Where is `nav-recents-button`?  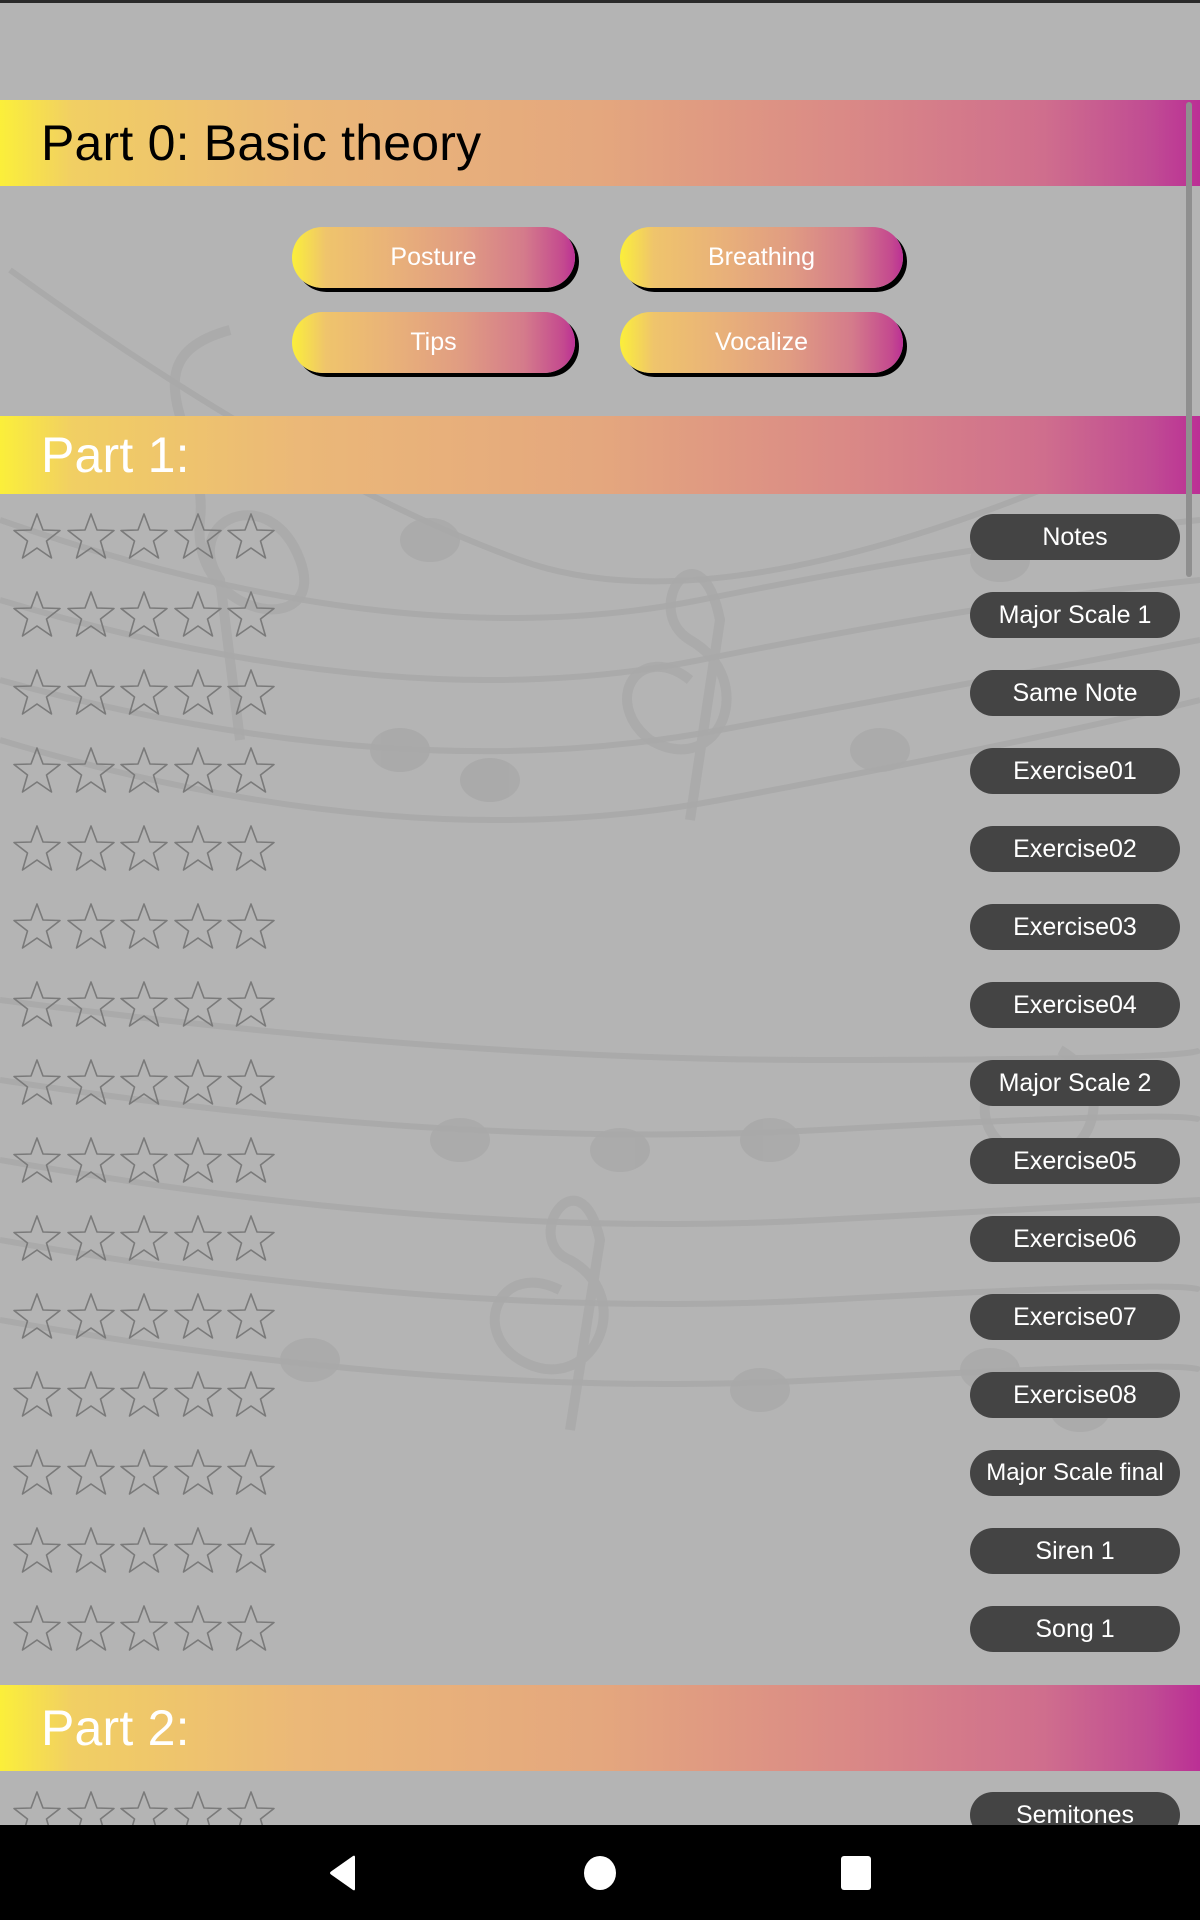 nav-recents-button is located at coordinates (856, 1873).